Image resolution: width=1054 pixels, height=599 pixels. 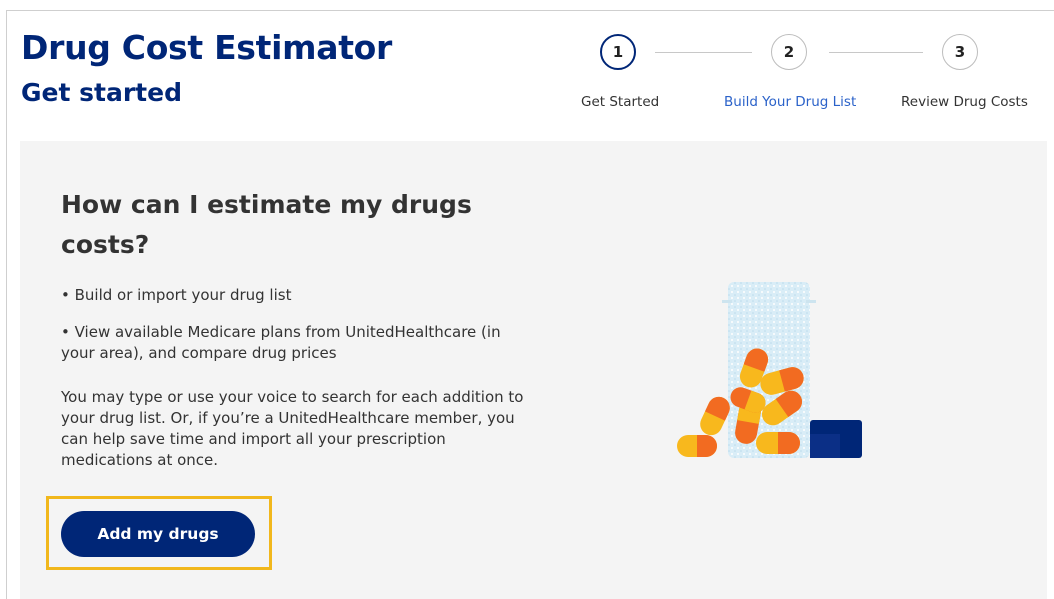 I want to click on page-title: Drug Cost Estimator, so click(x=207, y=47).